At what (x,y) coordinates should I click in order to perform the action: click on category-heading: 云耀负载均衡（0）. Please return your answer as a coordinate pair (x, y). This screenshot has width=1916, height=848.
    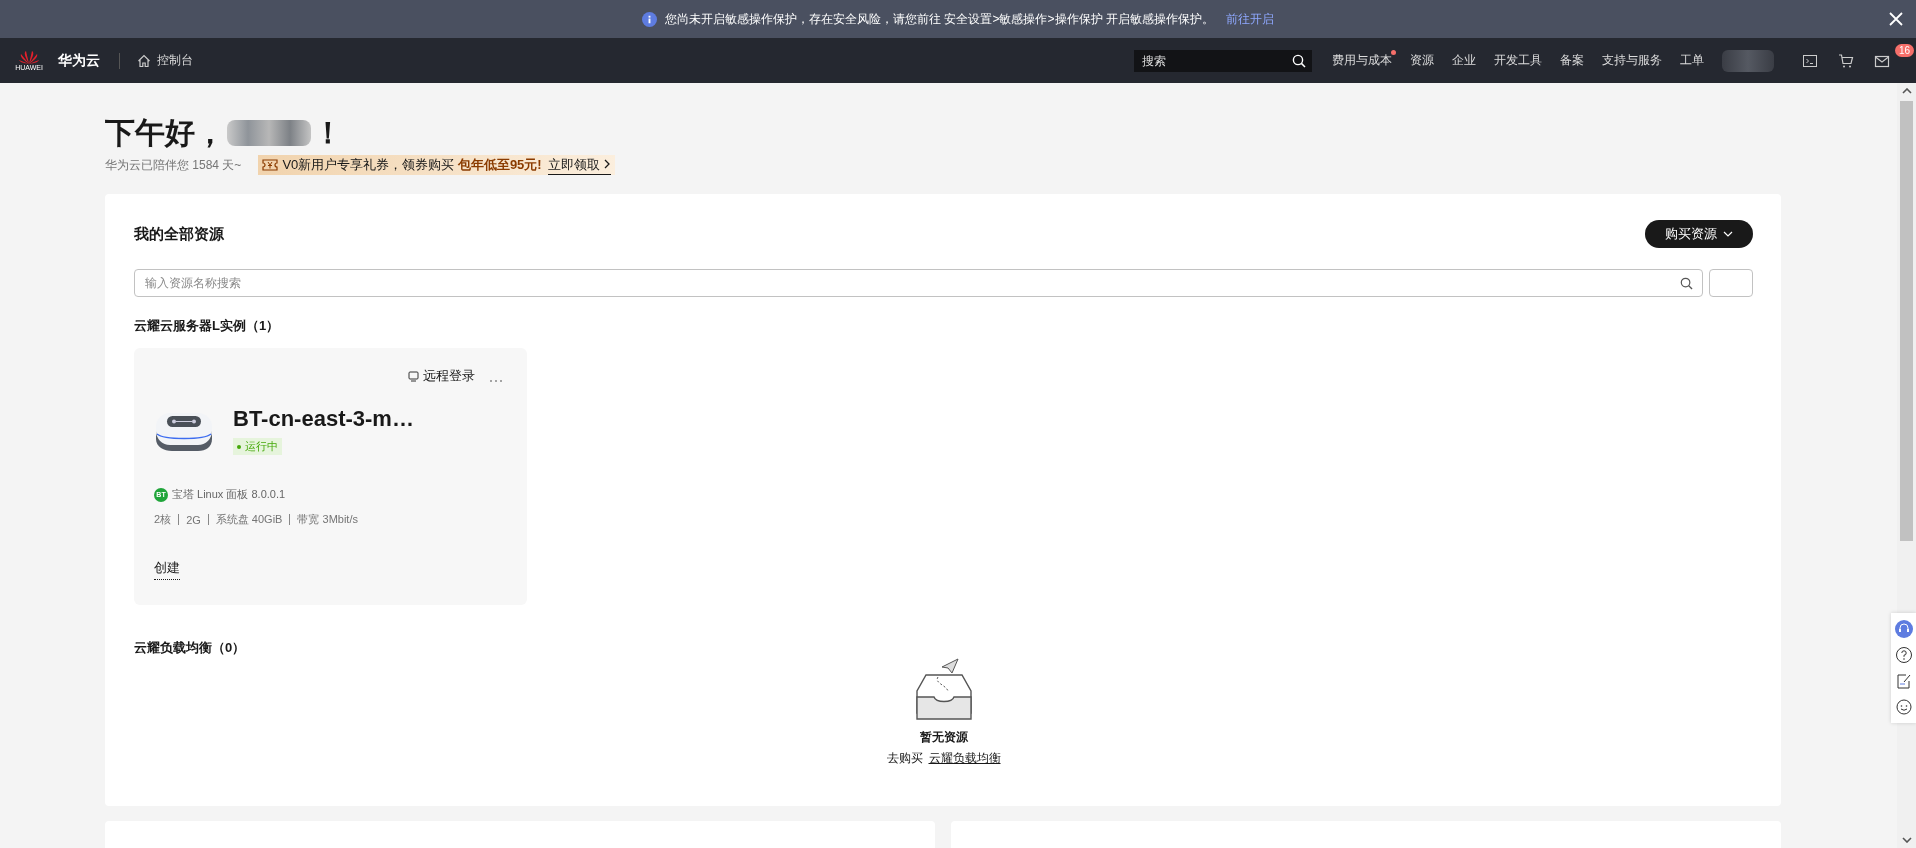
    Looking at the image, I should click on (190, 648).